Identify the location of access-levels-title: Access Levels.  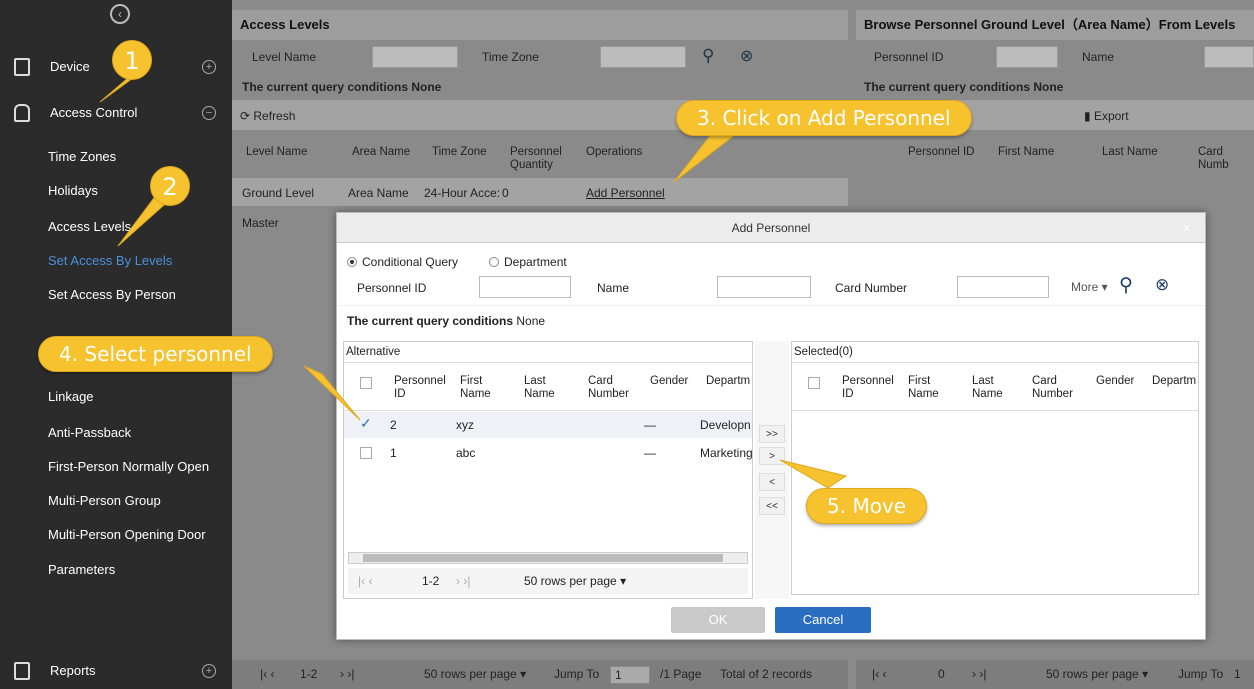
(540, 25).